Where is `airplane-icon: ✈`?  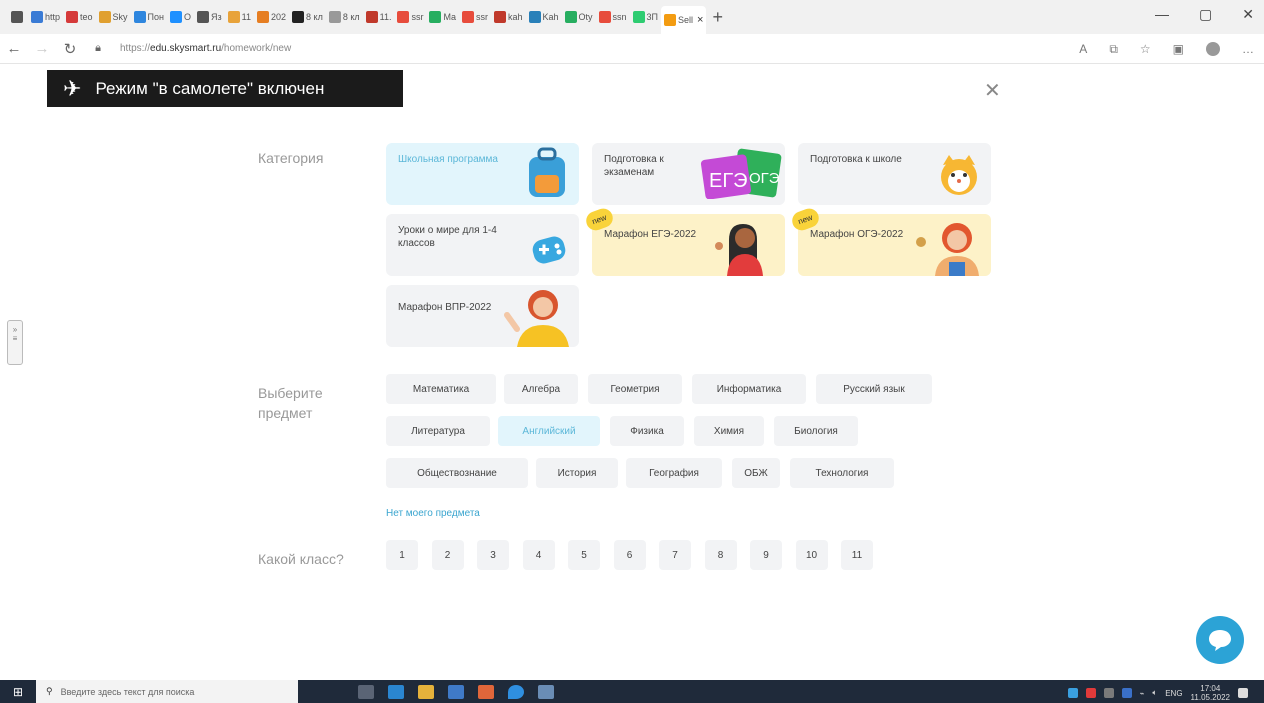 airplane-icon: ✈ is located at coordinates (72, 88).